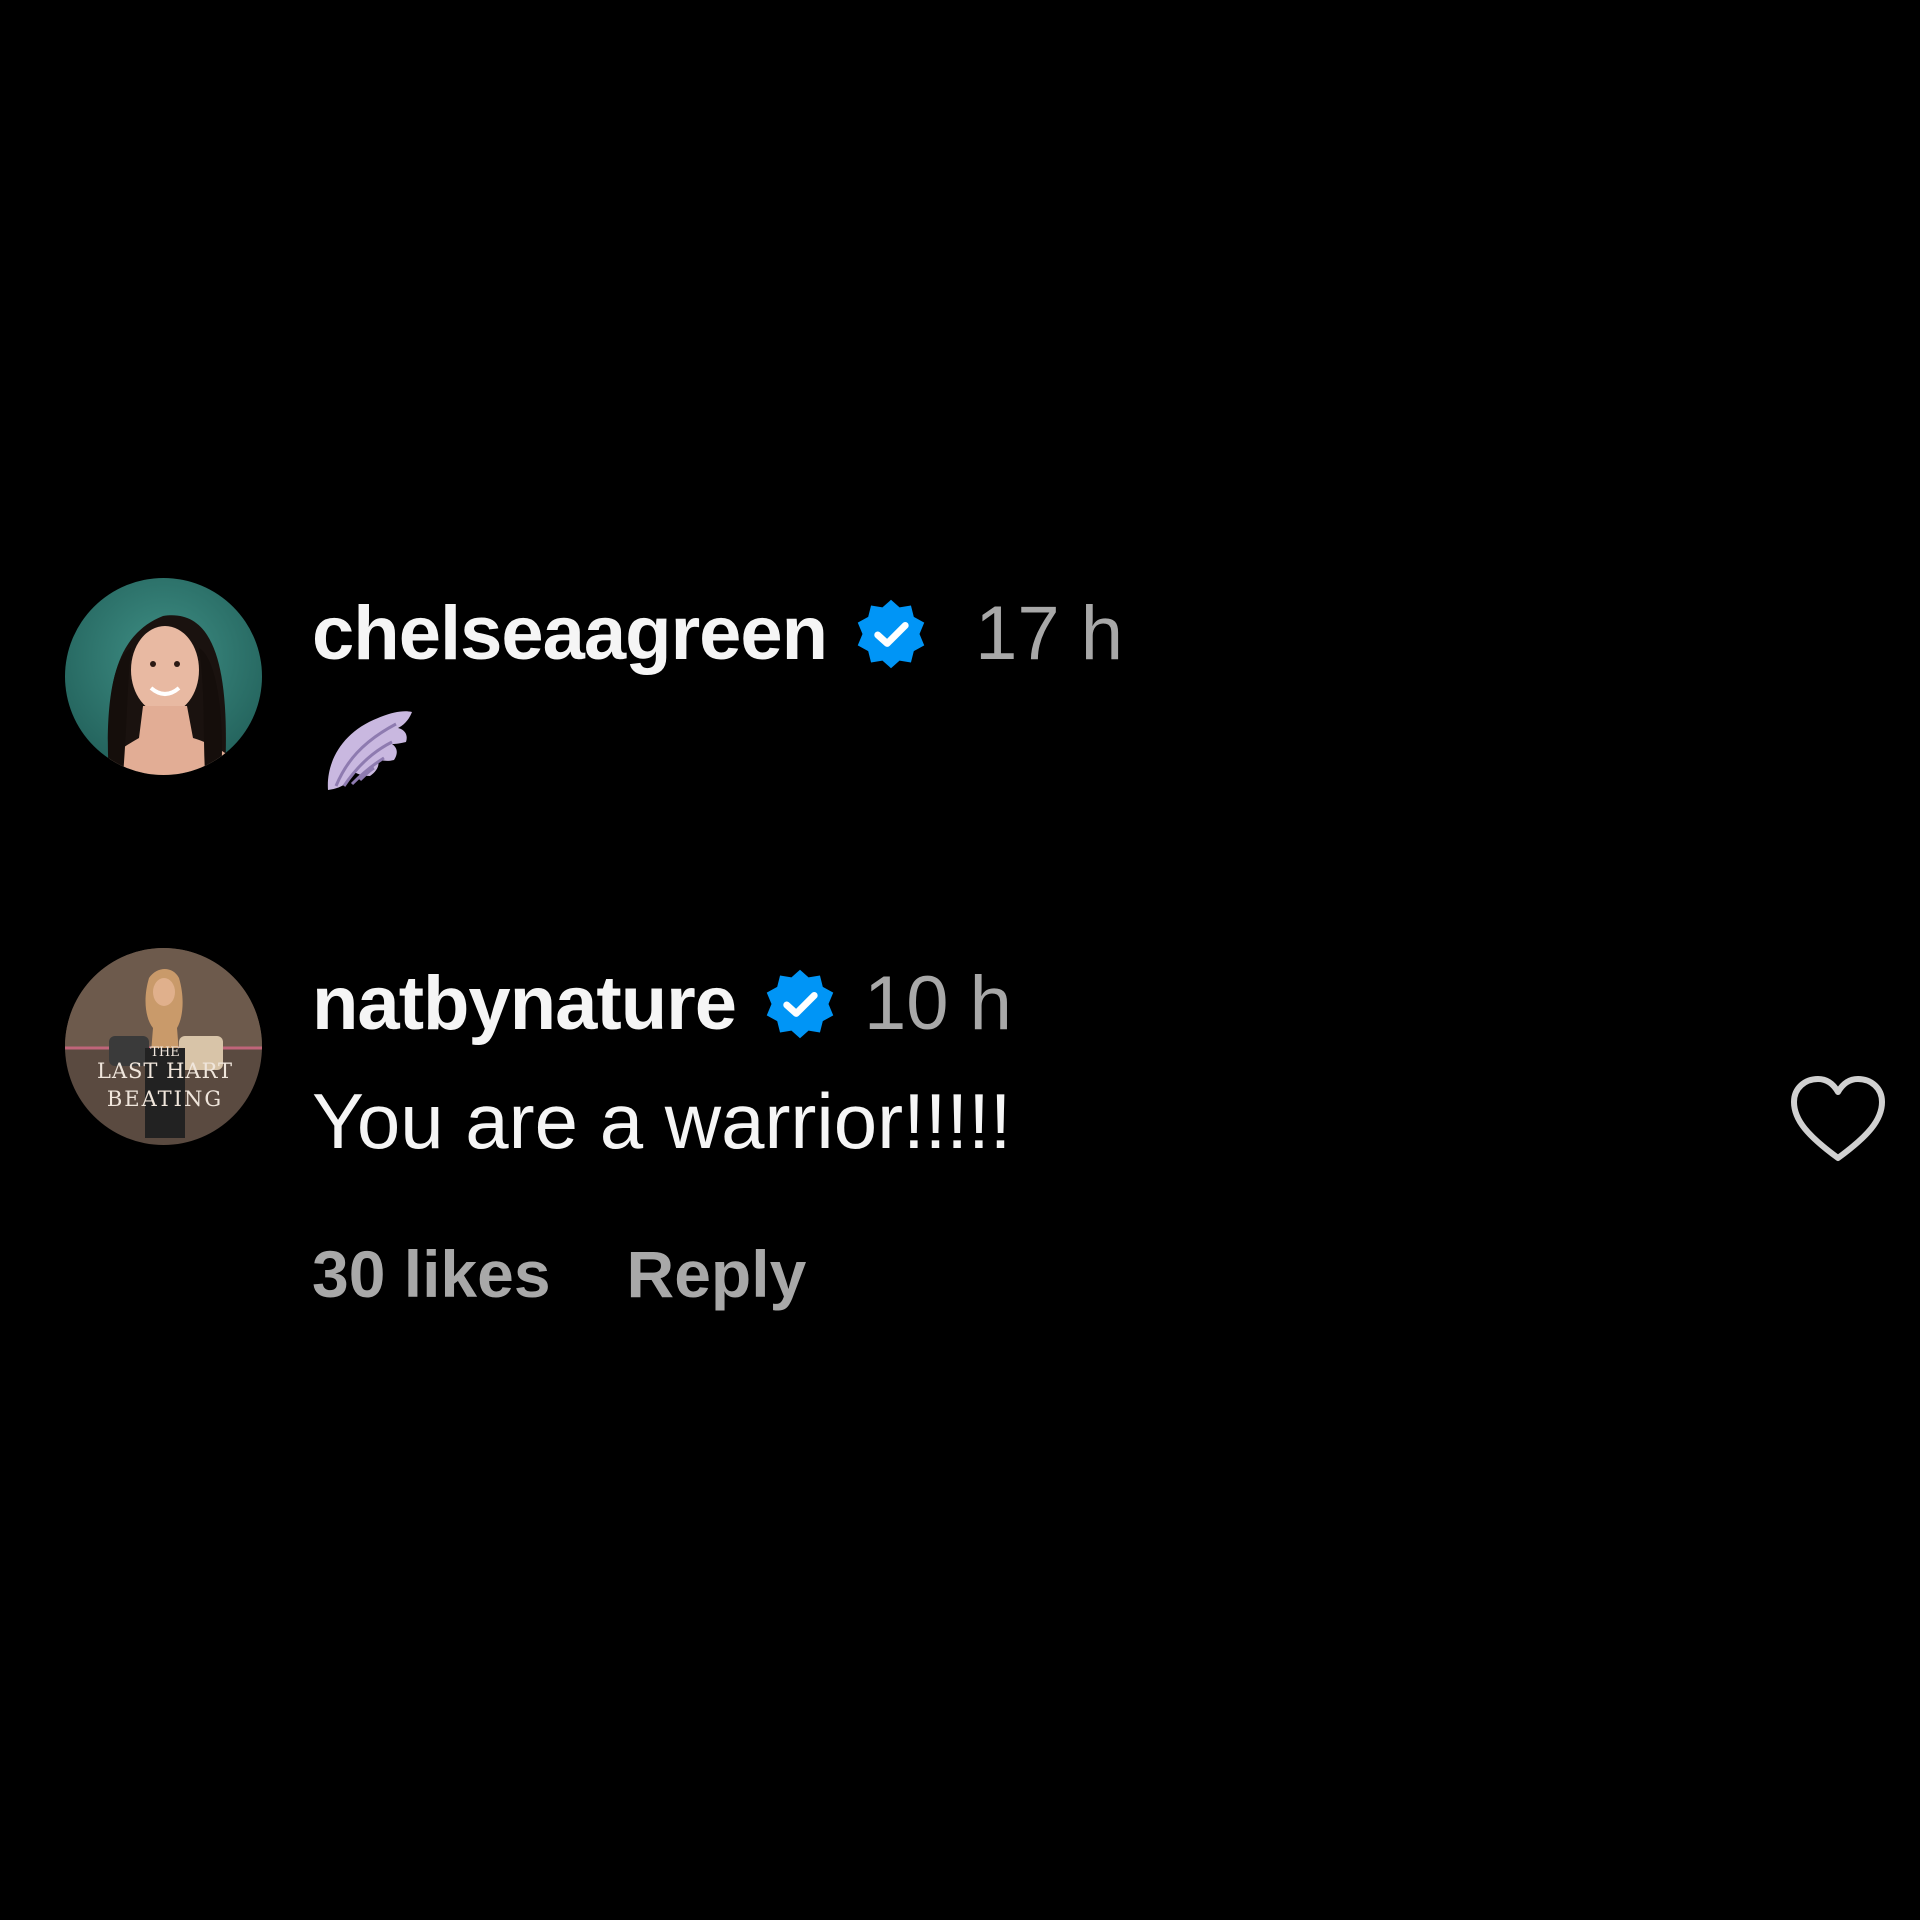  Describe the element at coordinates (1838, 1119) in the screenshot. I see `heart-outline-icon` at that location.